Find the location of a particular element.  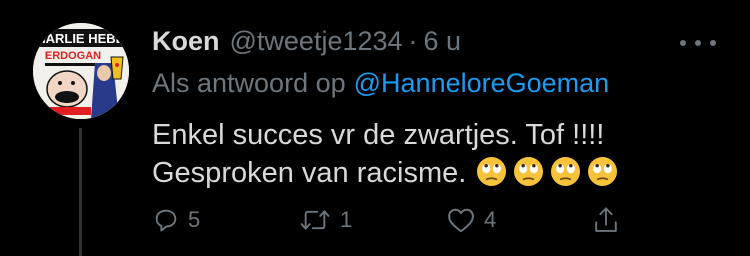

like-count: 4 is located at coordinates (490, 219).